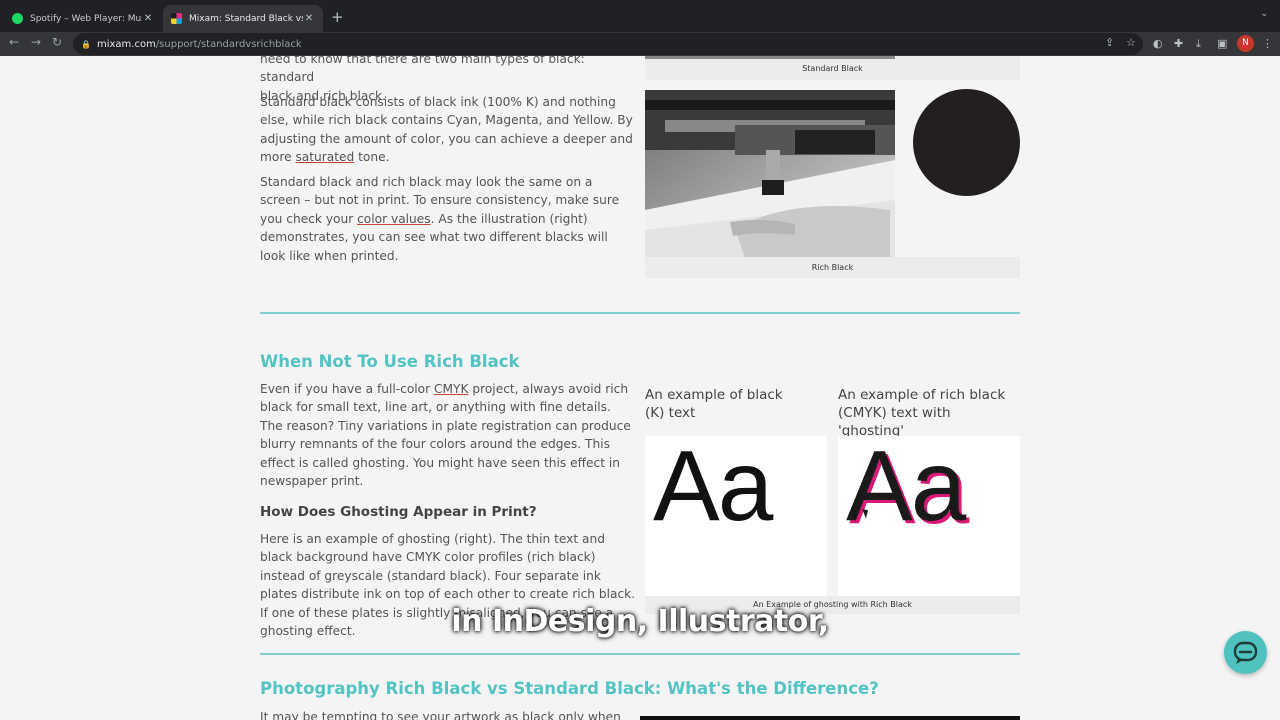 Image resolution: width=1280 pixels, height=720 pixels. What do you see at coordinates (1267, 43) in the screenshot?
I see `kebab-menu-icon: ⋮` at bounding box center [1267, 43].